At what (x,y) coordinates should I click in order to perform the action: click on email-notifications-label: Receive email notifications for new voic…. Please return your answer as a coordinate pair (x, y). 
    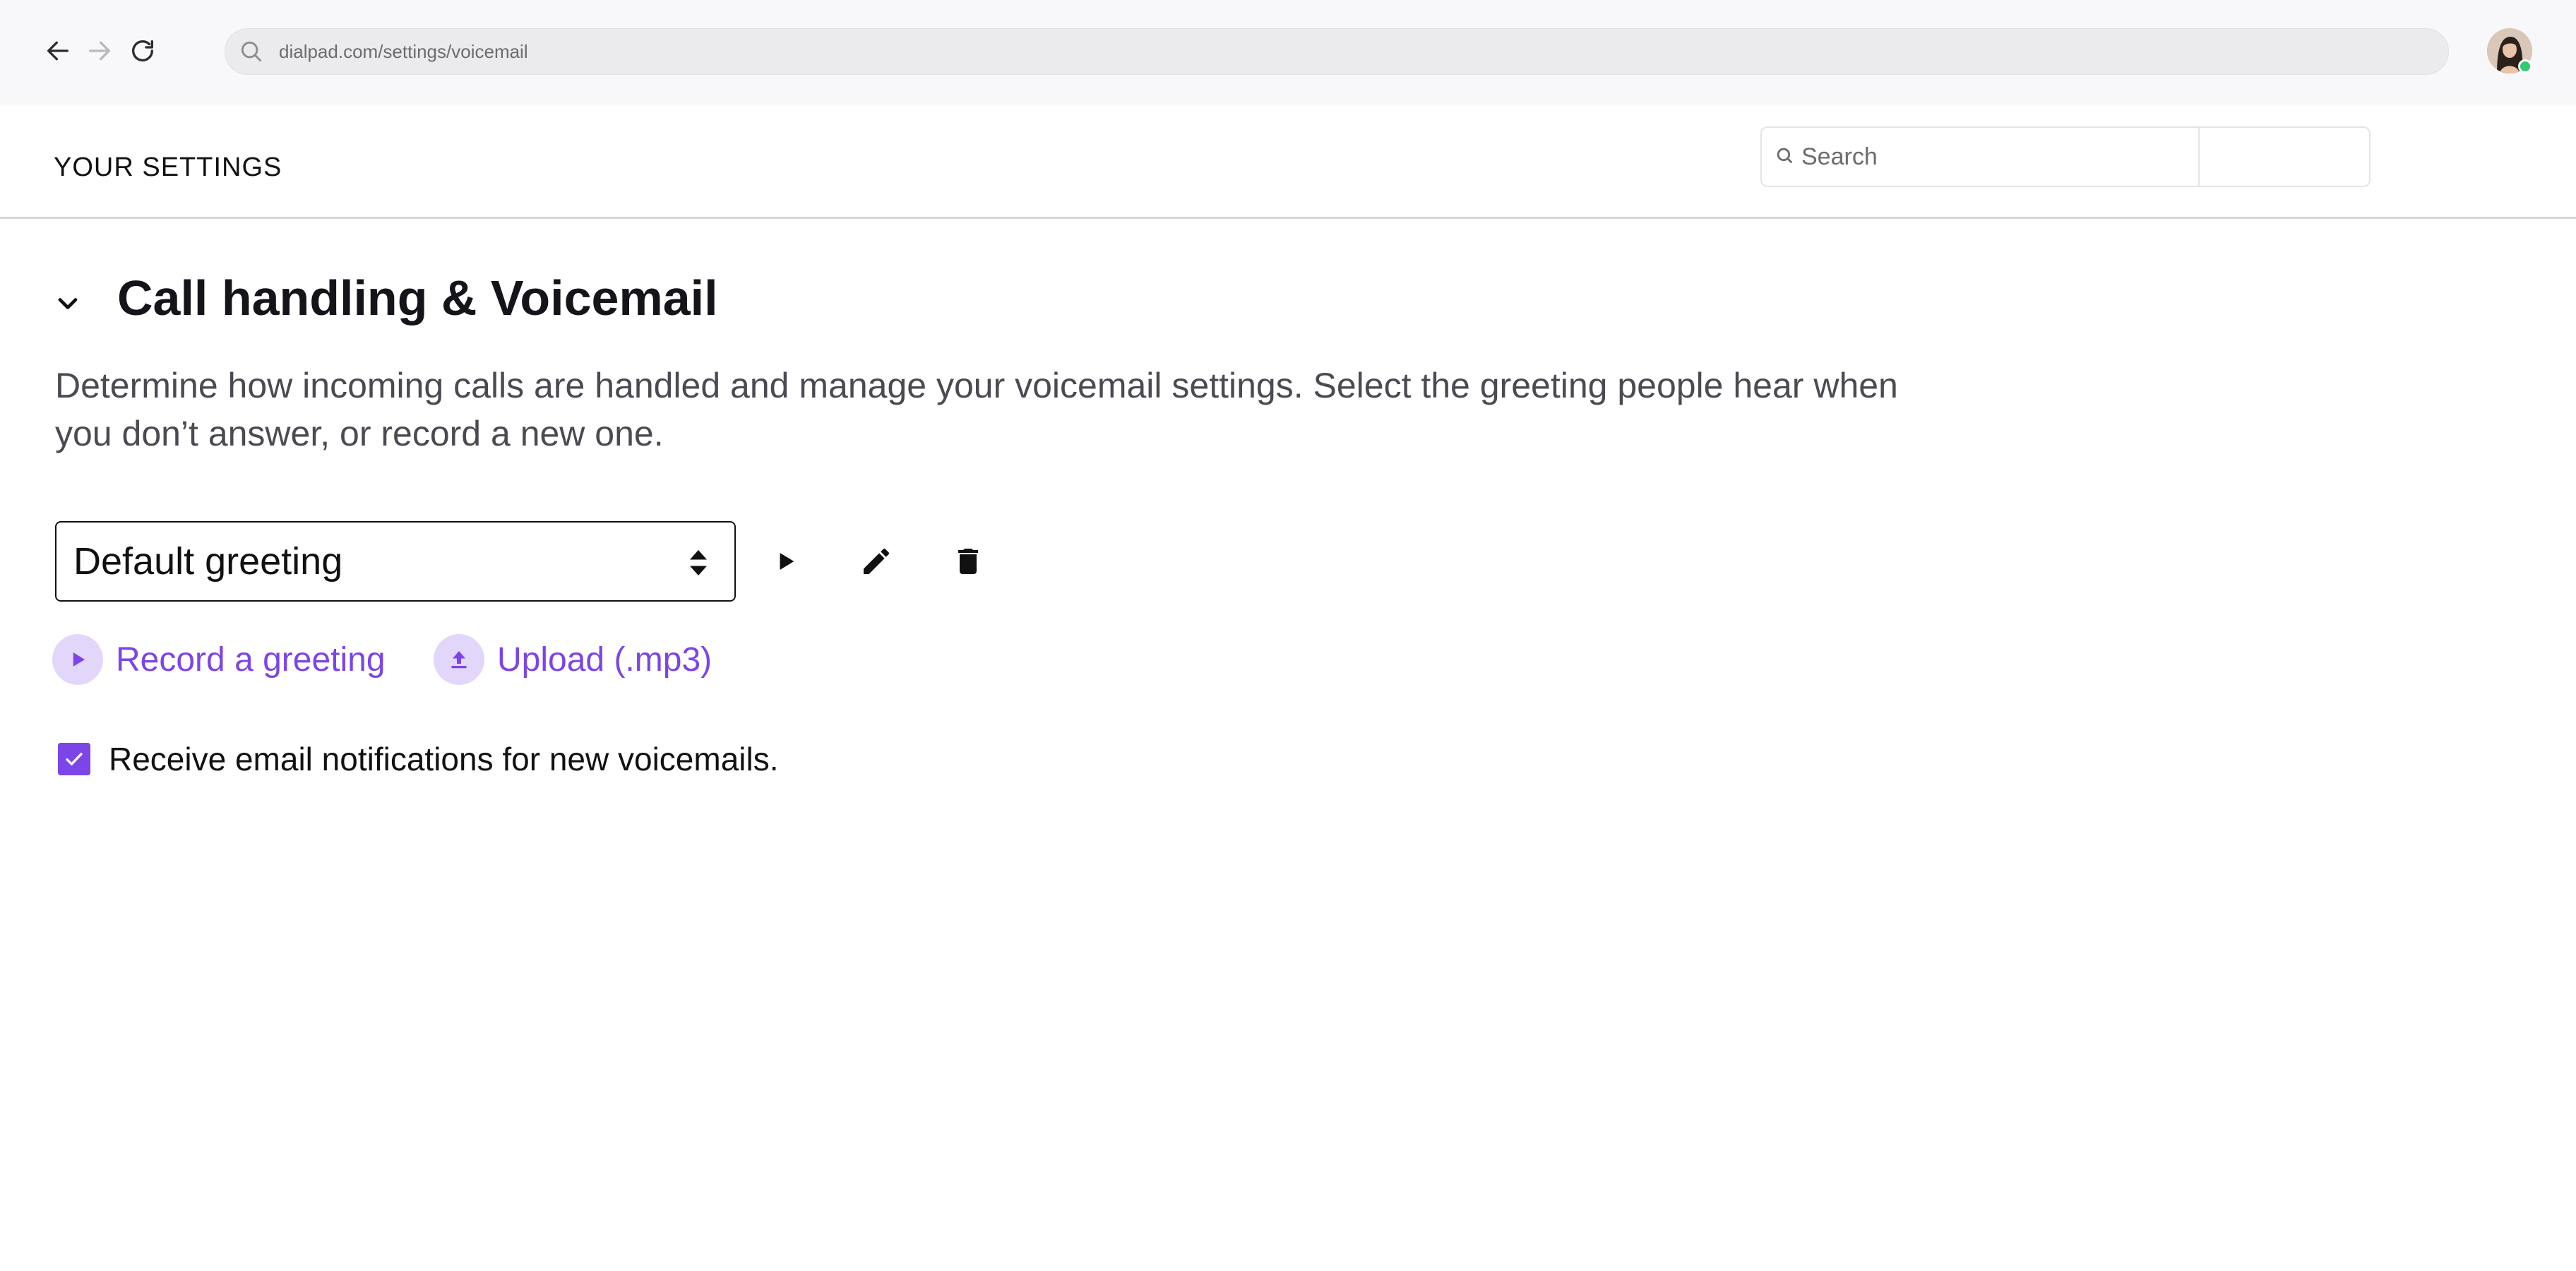
    Looking at the image, I should click on (444, 759).